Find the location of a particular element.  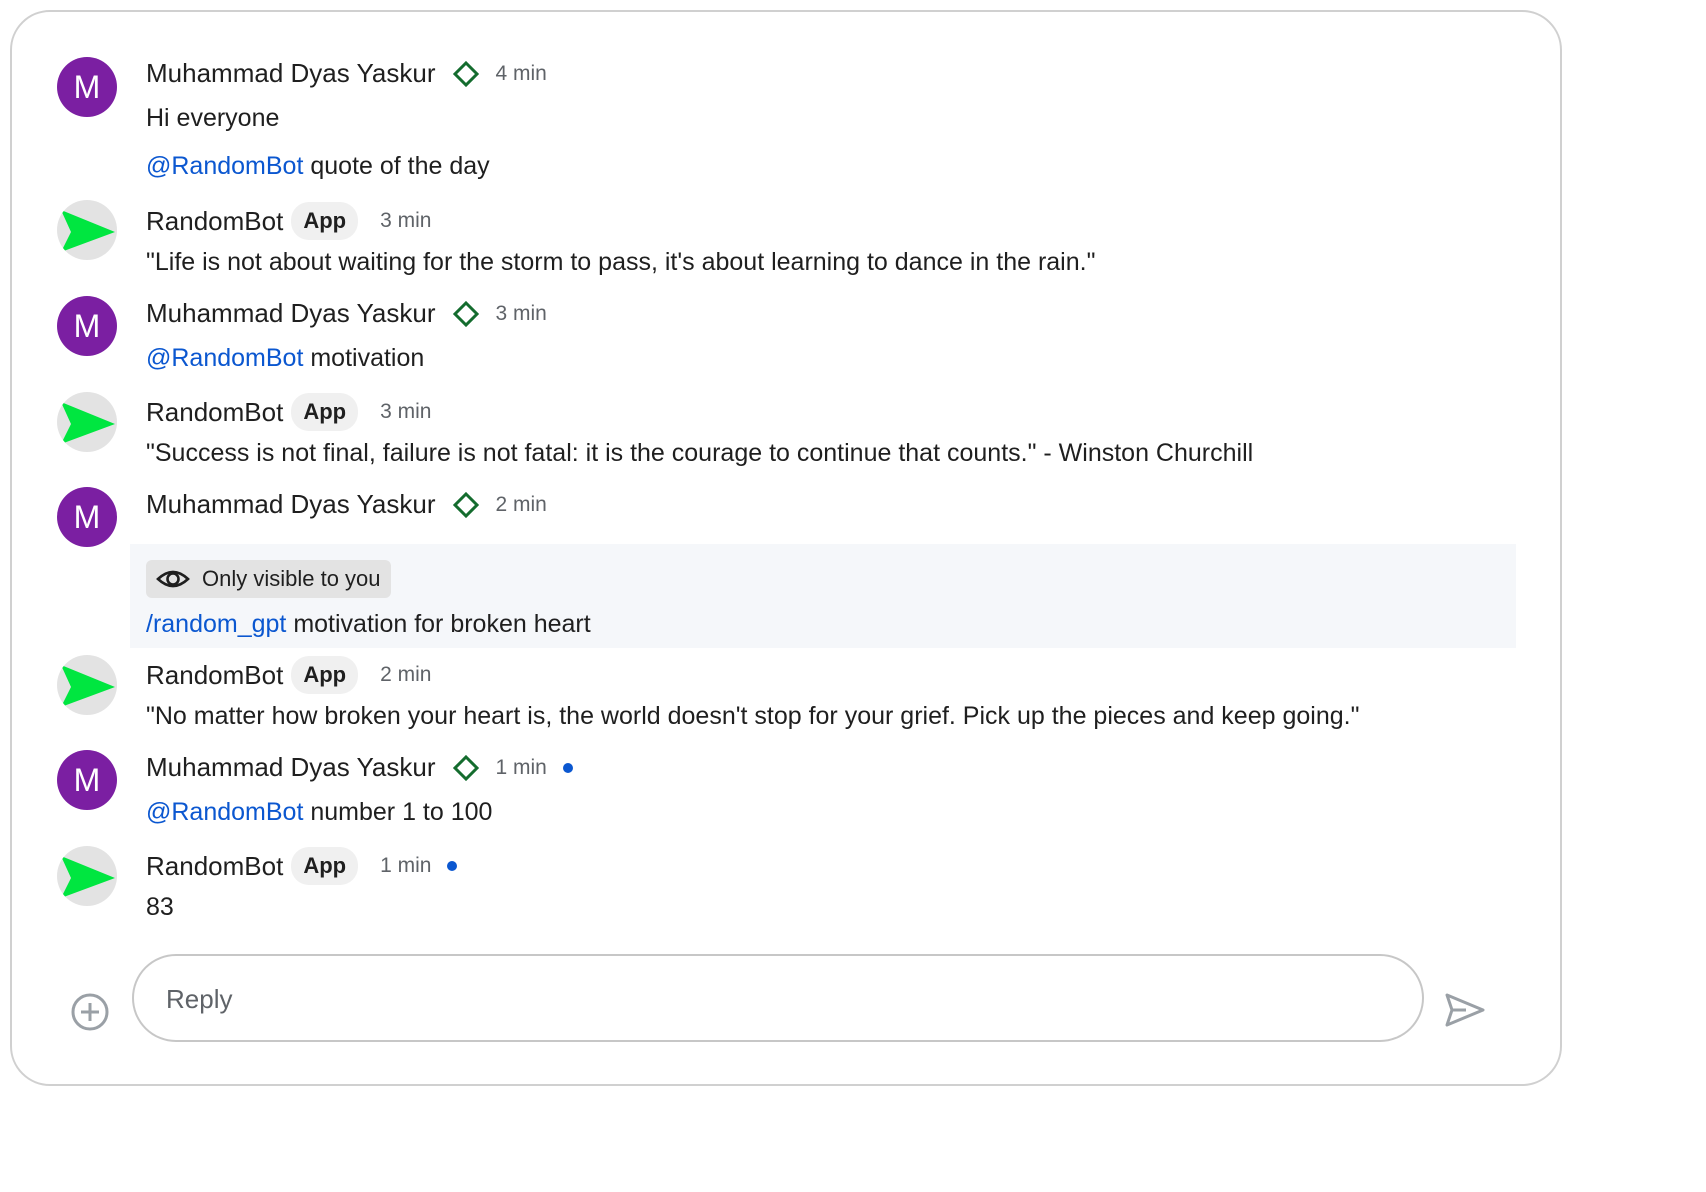

visibility-label: Only visible to you is located at coordinates (291, 578).